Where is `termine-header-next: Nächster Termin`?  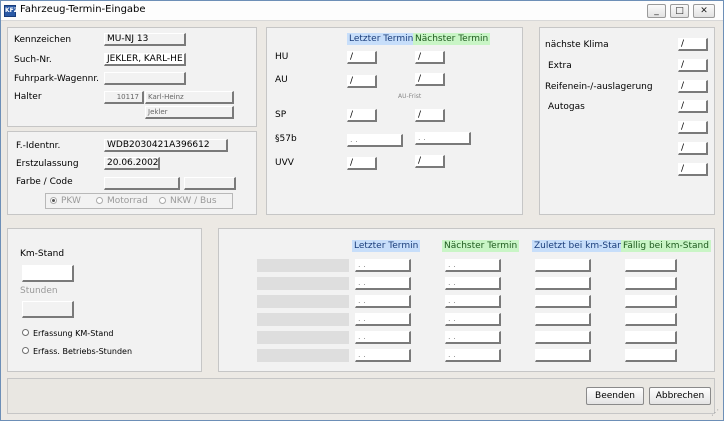 termine-header-next: Nächster Termin is located at coordinates (452, 39).